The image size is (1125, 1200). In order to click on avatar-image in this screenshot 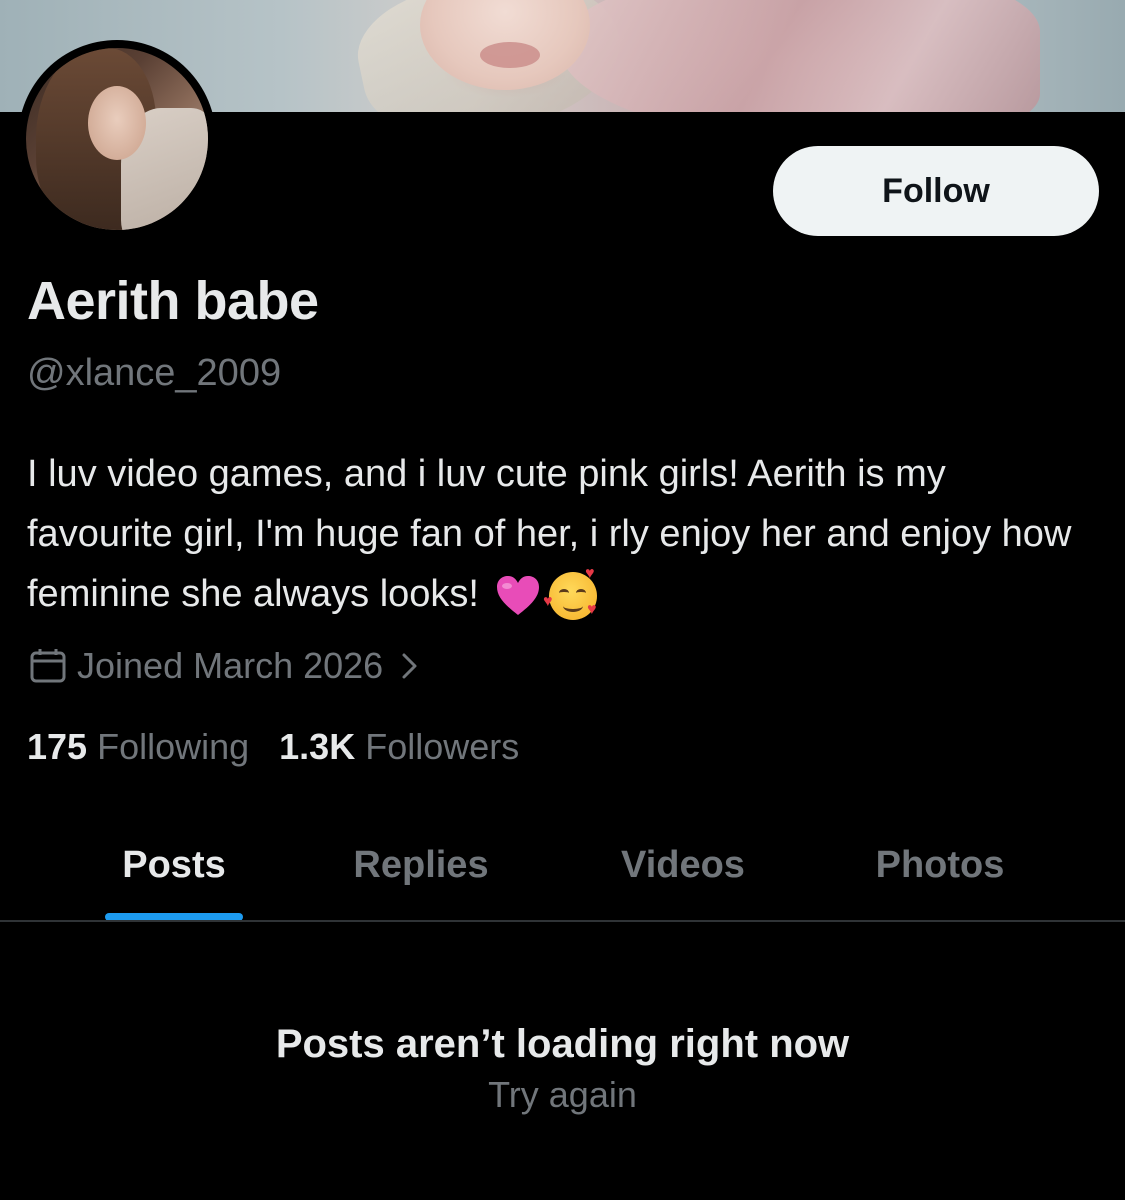, I will do `click(117, 139)`.